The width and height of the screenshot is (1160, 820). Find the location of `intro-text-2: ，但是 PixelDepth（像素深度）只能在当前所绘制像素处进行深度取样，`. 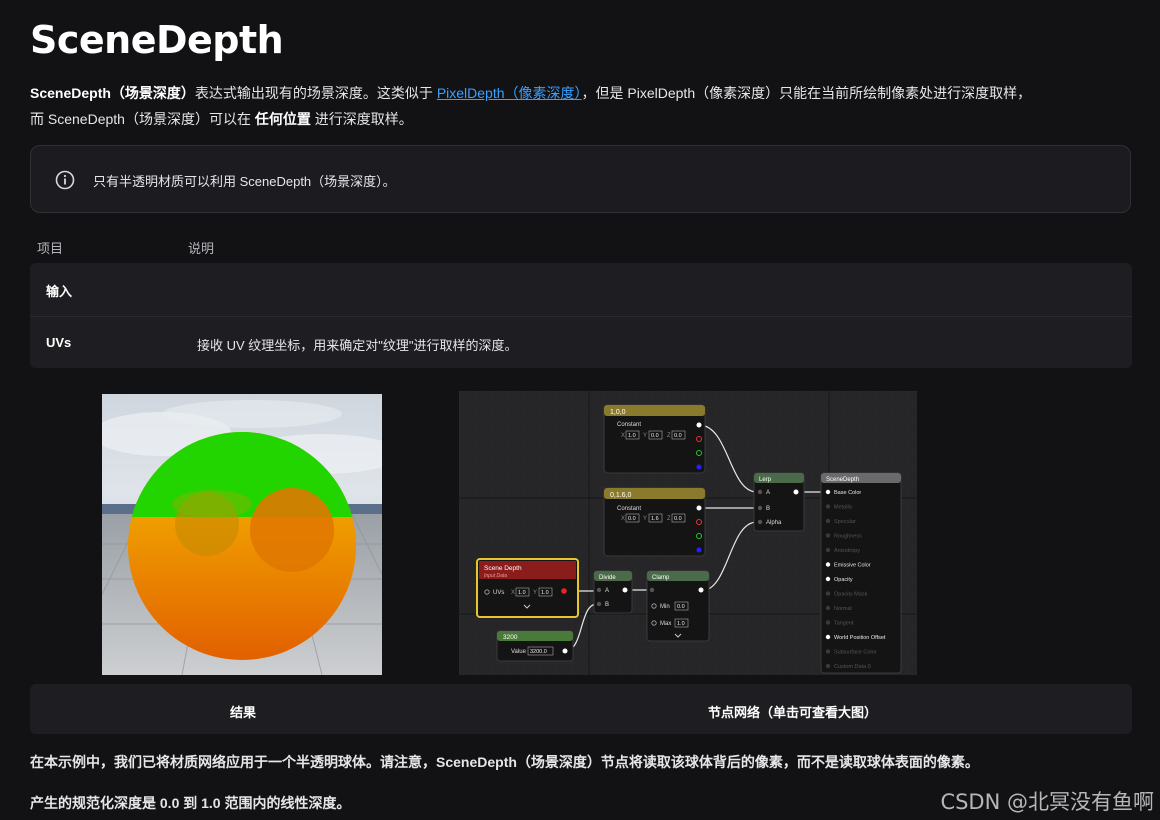

intro-text-2: ，但是 PixelDepth（像素深度）只能在当前所绘制像素处进行深度取样， is located at coordinates (806, 93).